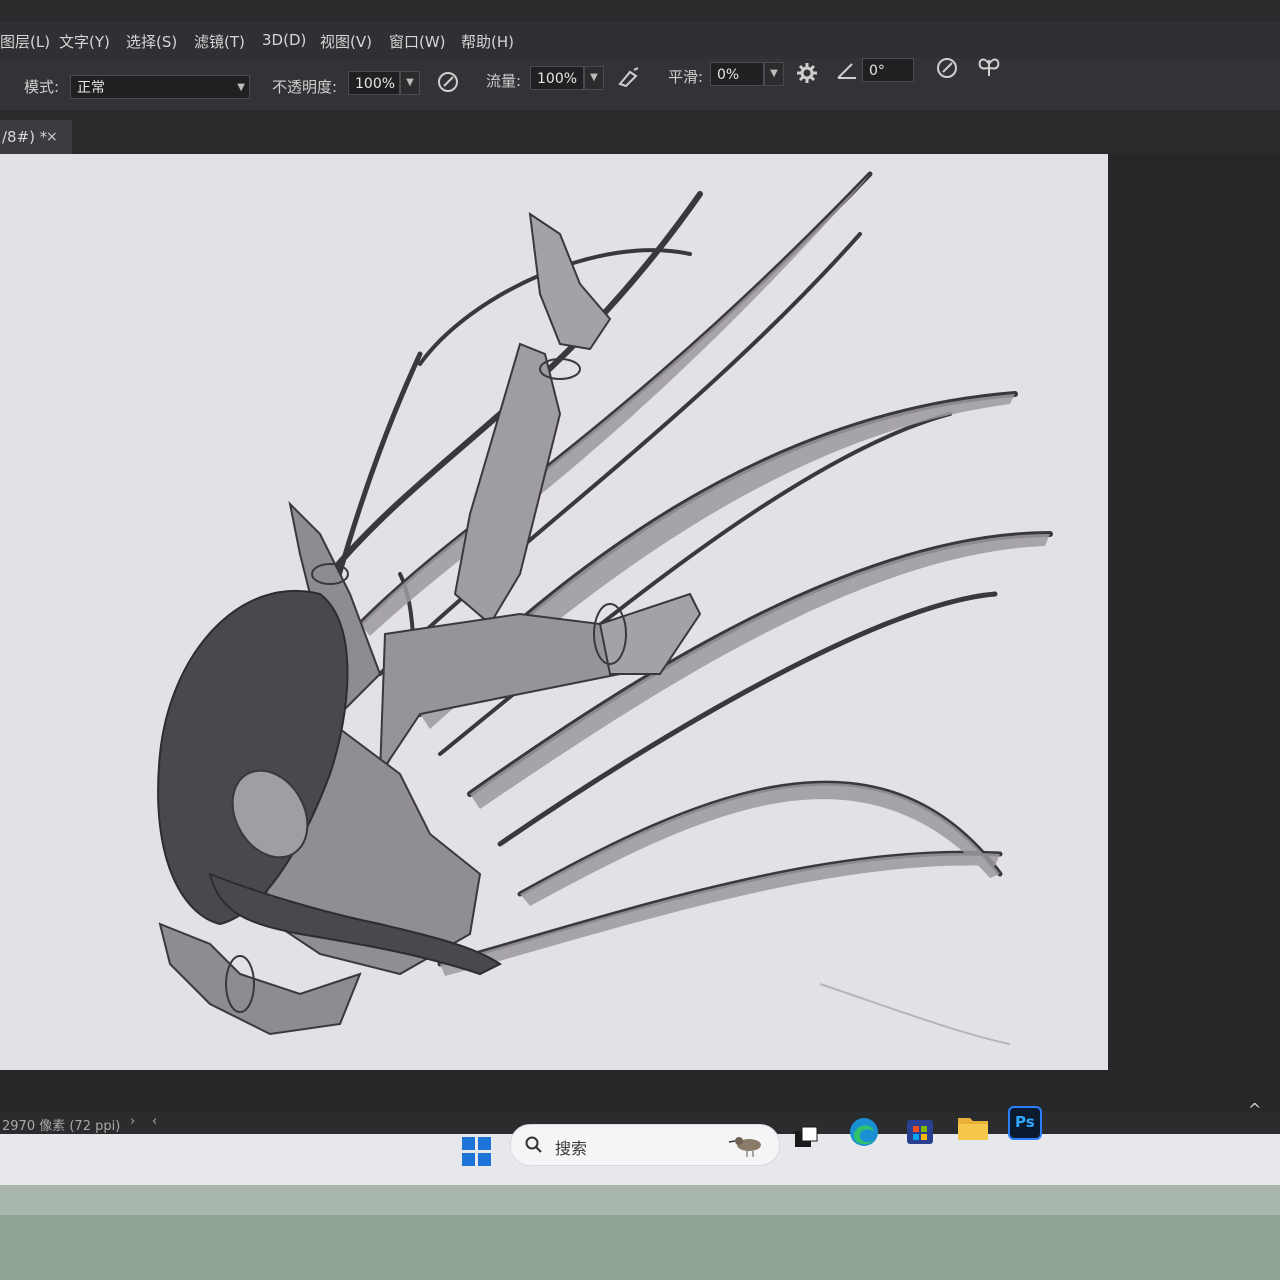  What do you see at coordinates (877, 71) in the screenshot?
I see `angle-value: 0°` at bounding box center [877, 71].